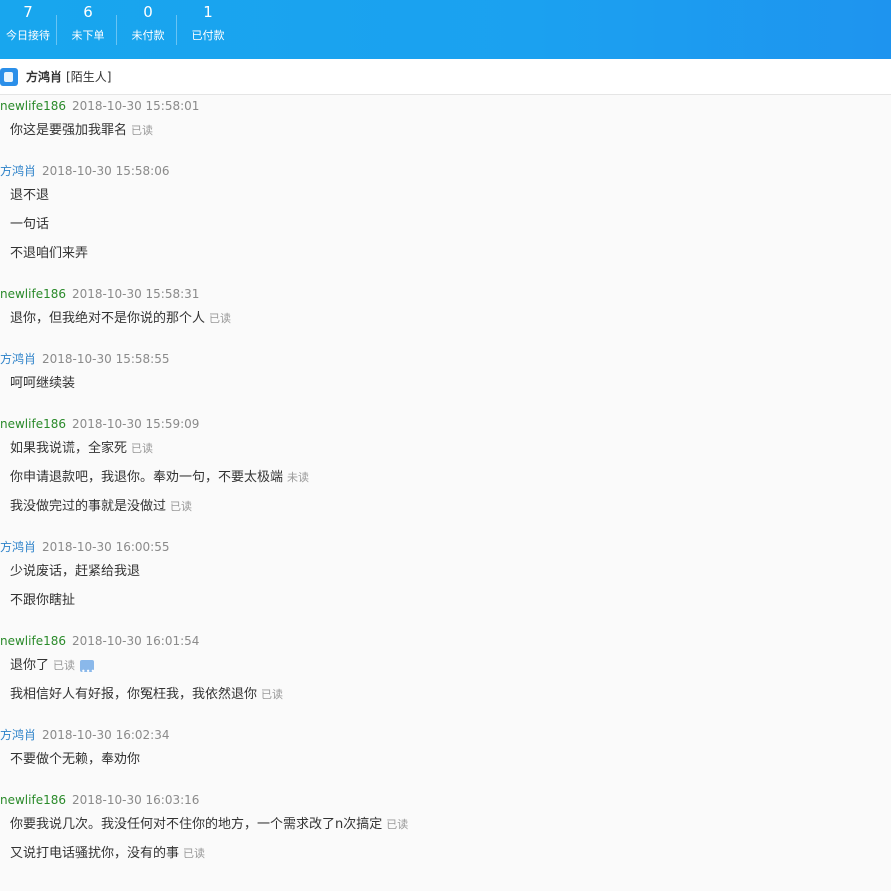 The width and height of the screenshot is (891, 891). Describe the element at coordinates (106, 171) in the screenshot. I see `message-timestamp: 2018-10-30 15:58:06` at that location.